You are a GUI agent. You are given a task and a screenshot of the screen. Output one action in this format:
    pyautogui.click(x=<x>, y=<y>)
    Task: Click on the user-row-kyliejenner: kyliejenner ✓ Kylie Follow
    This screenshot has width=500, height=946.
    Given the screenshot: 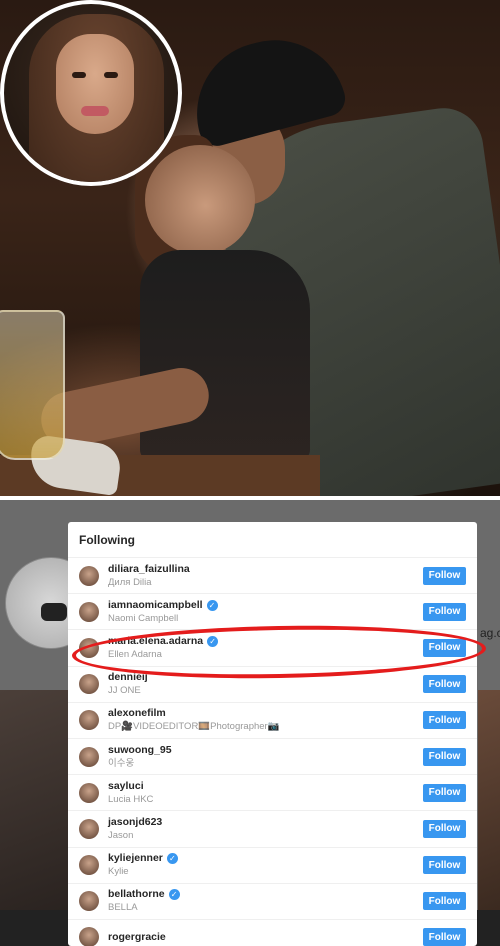 What is the action you would take?
    pyautogui.click(x=272, y=866)
    